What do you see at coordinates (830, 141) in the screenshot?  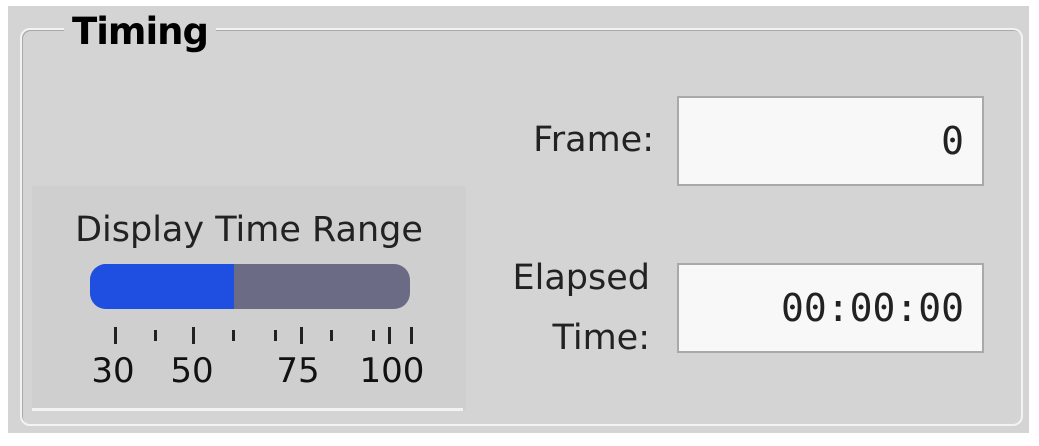 I see `frame-field: 0` at bounding box center [830, 141].